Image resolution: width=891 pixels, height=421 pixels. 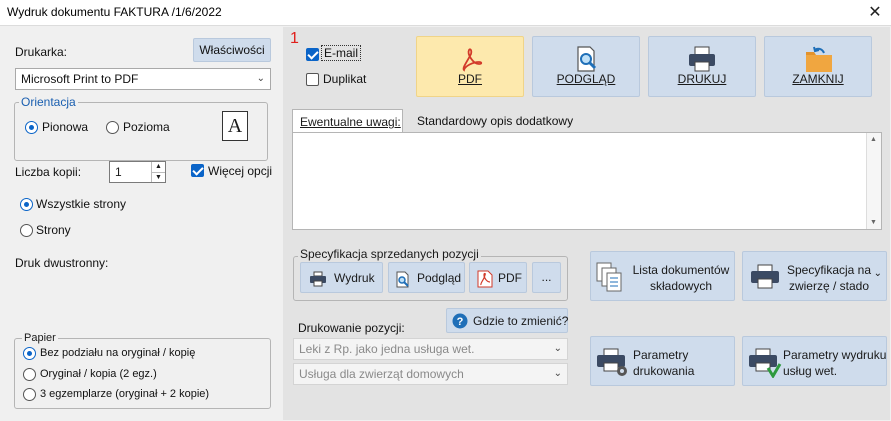 I want to click on pdf-button: PDF, so click(x=470, y=66).